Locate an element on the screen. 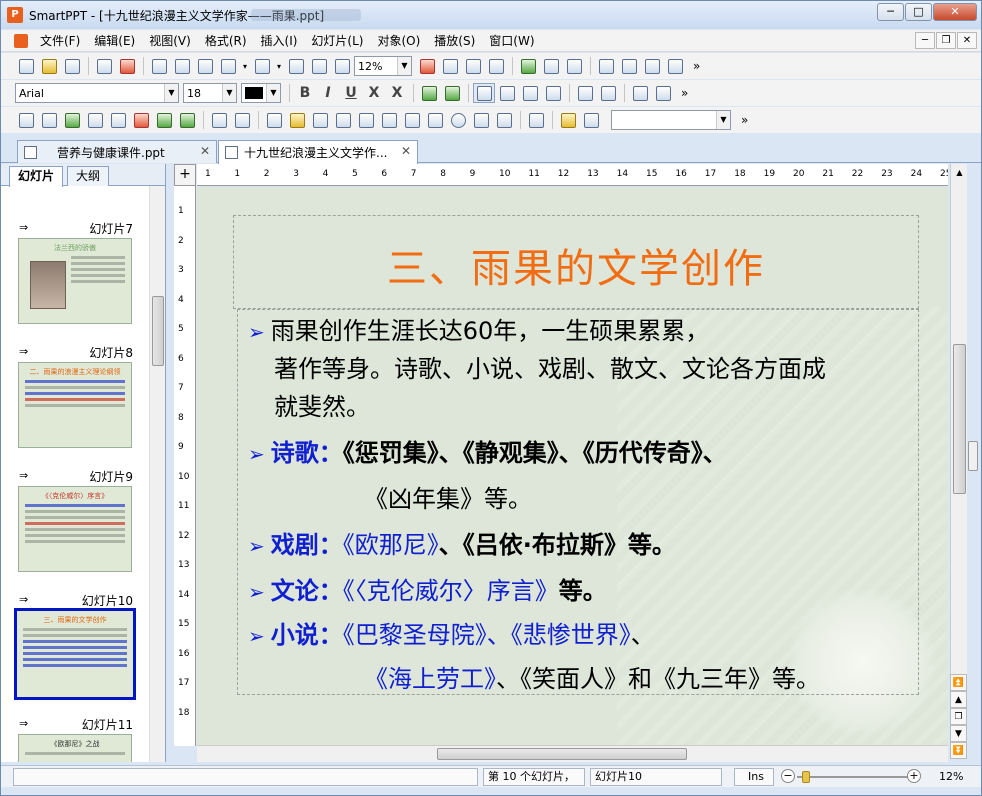 The width and height of the screenshot is (982, 796). tab-document-2: 十九世纪浪漫主义文学作... ✕ is located at coordinates (318, 152).